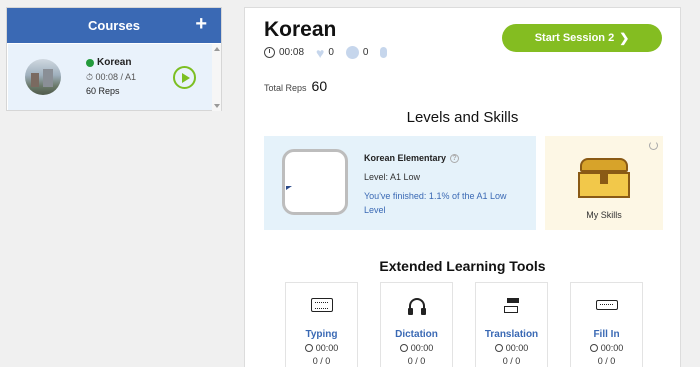 The image size is (700, 367). I want to click on scroll-up-icon, so click(217, 49).